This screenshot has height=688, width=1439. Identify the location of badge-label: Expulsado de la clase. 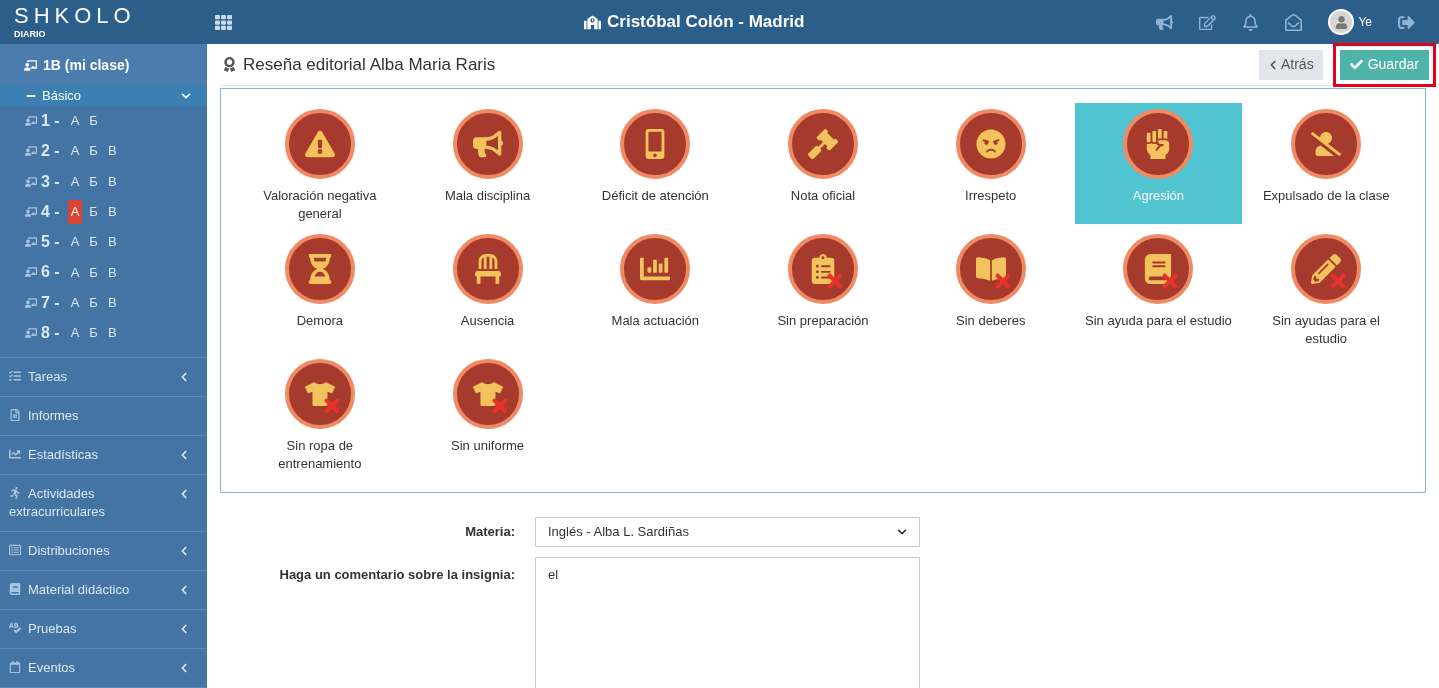
(1326, 196).